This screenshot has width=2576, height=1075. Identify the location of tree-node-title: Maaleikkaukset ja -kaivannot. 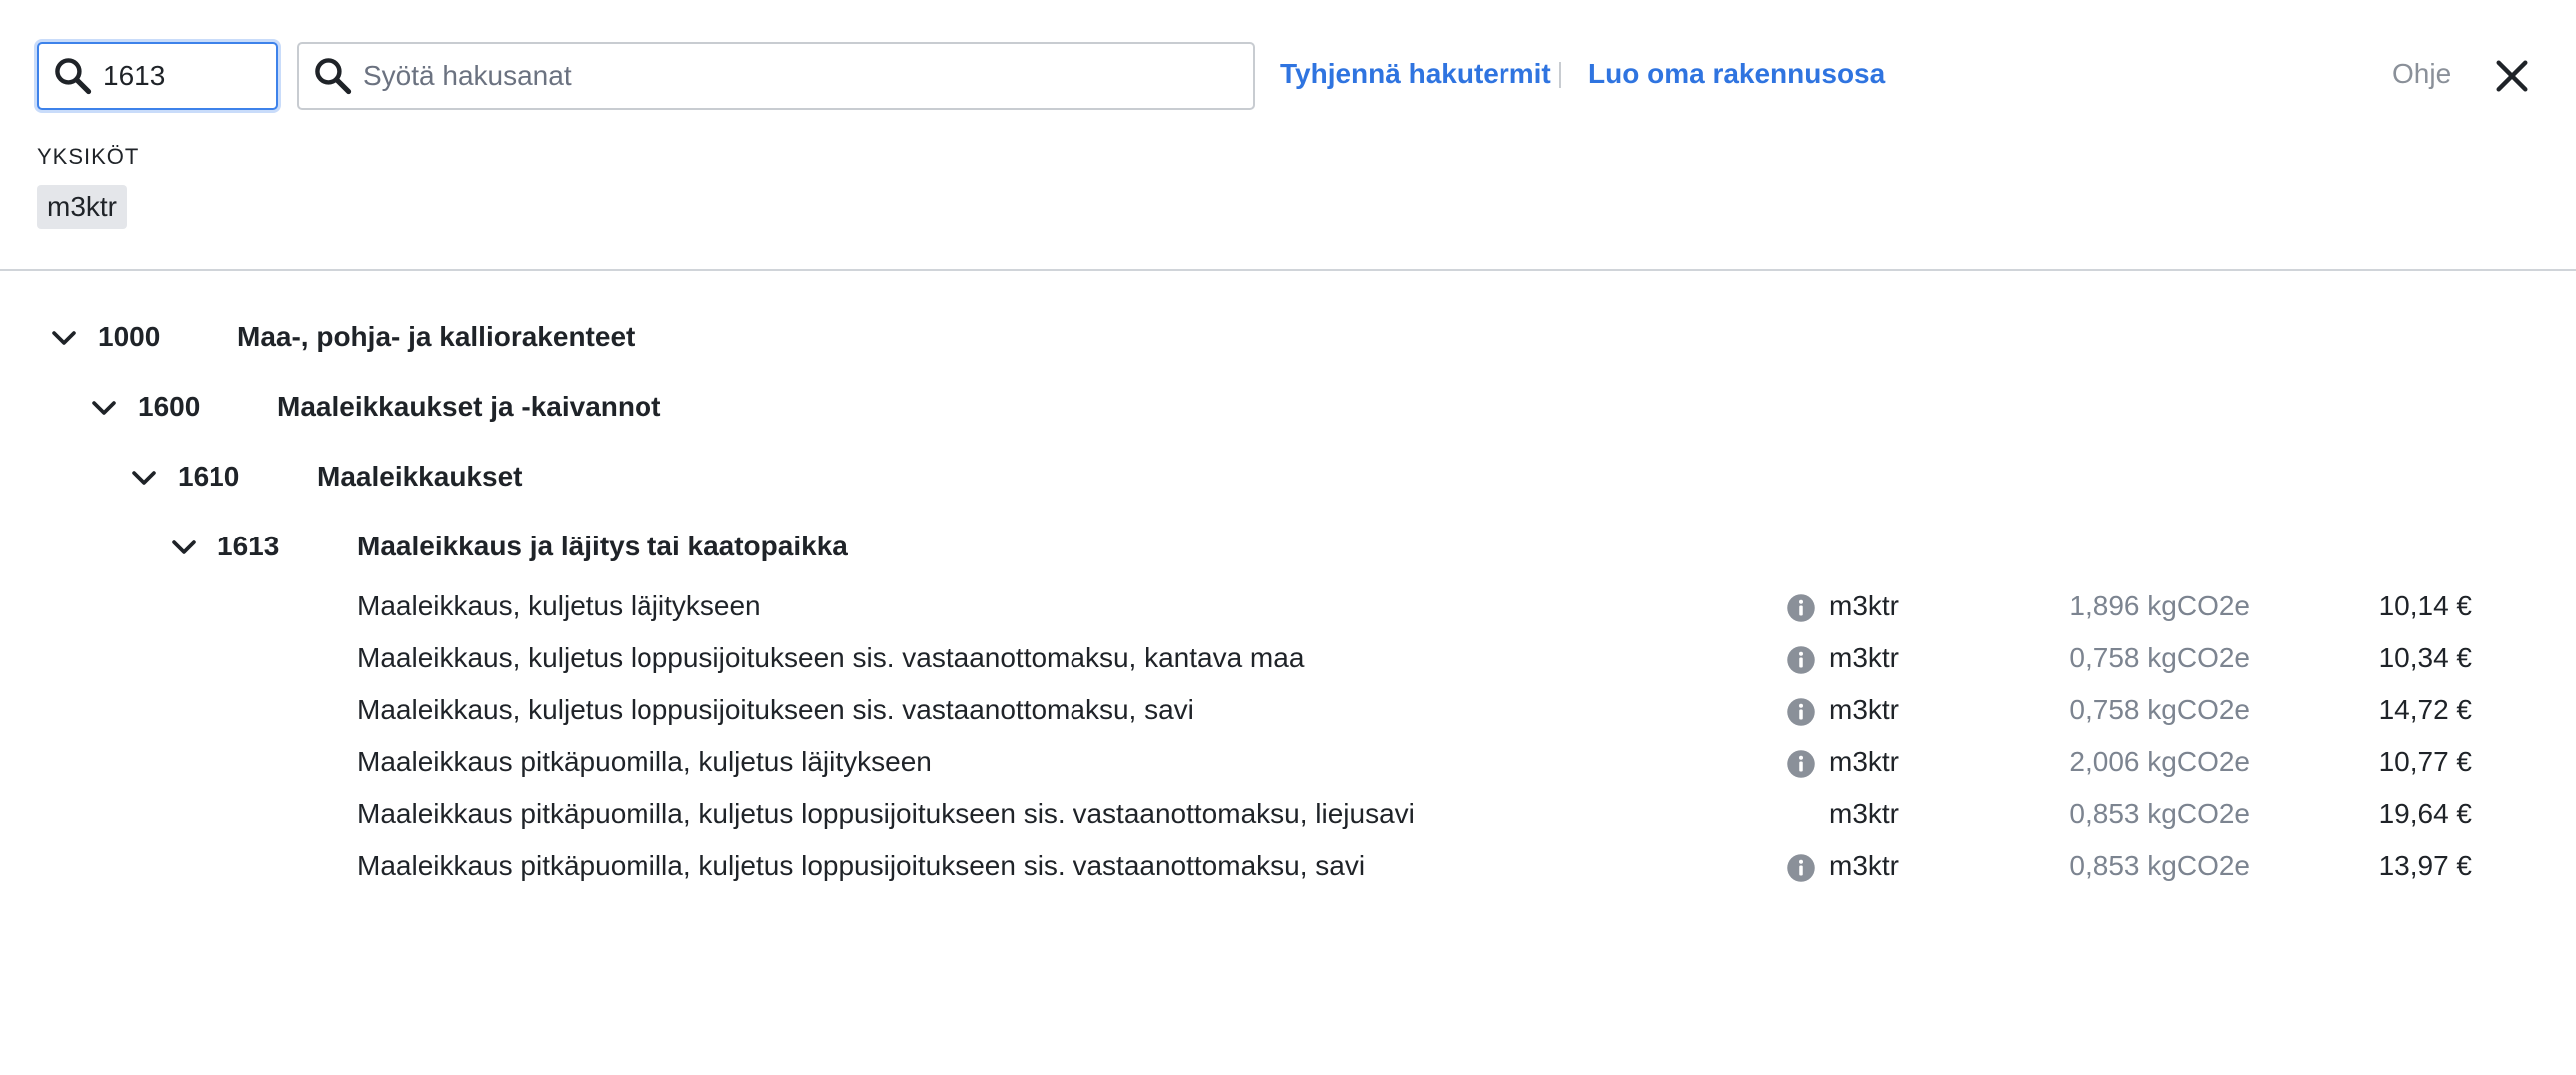
(468, 407).